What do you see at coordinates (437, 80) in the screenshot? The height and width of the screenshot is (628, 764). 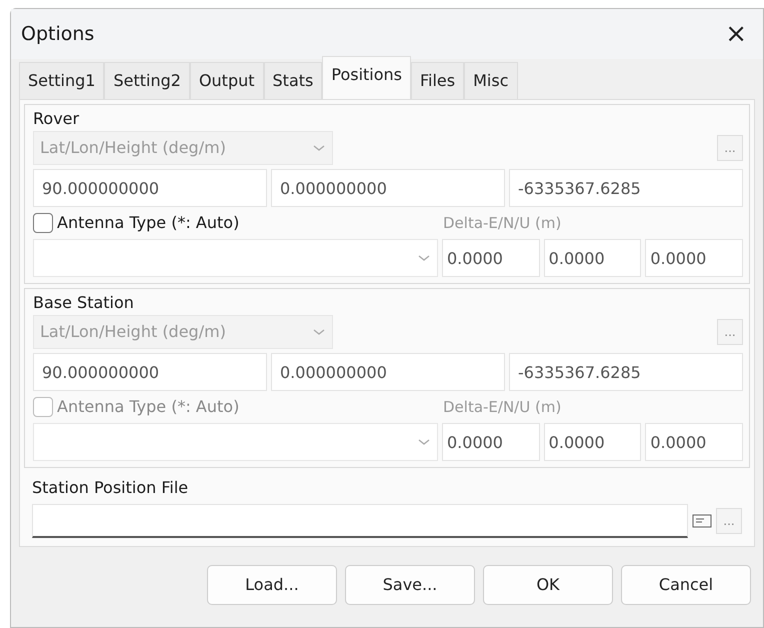 I see `tab: Files` at bounding box center [437, 80].